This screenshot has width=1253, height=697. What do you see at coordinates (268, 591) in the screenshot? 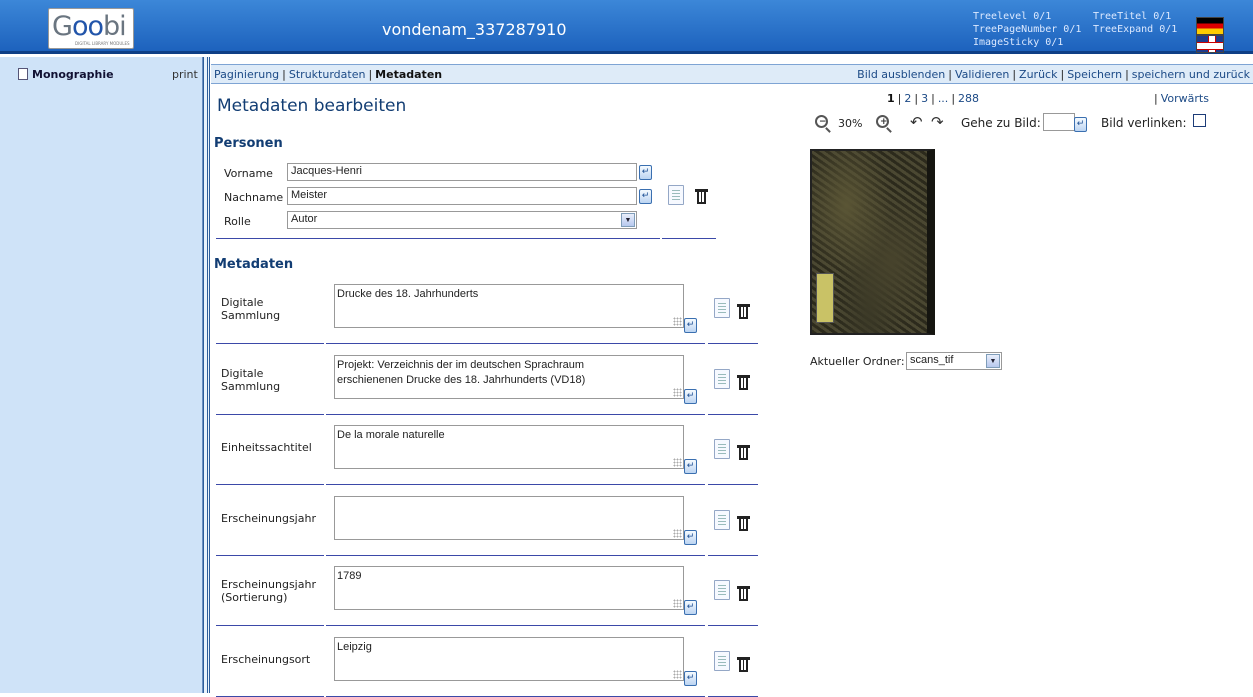
I see `metadata-label: Erscheinungsjahr (Sortierung)` at bounding box center [268, 591].